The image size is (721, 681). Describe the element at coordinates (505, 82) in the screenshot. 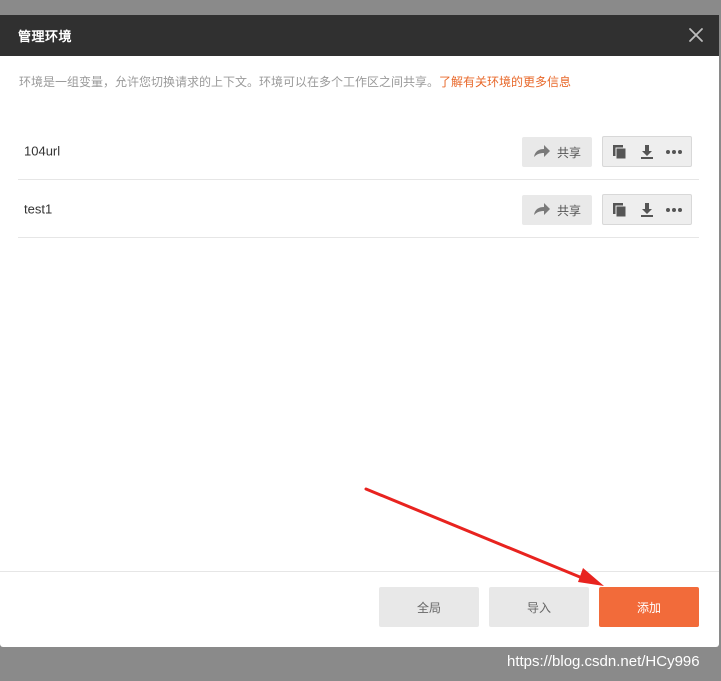

I see `learn-more-link: 了解有关环境的更多信息` at that location.